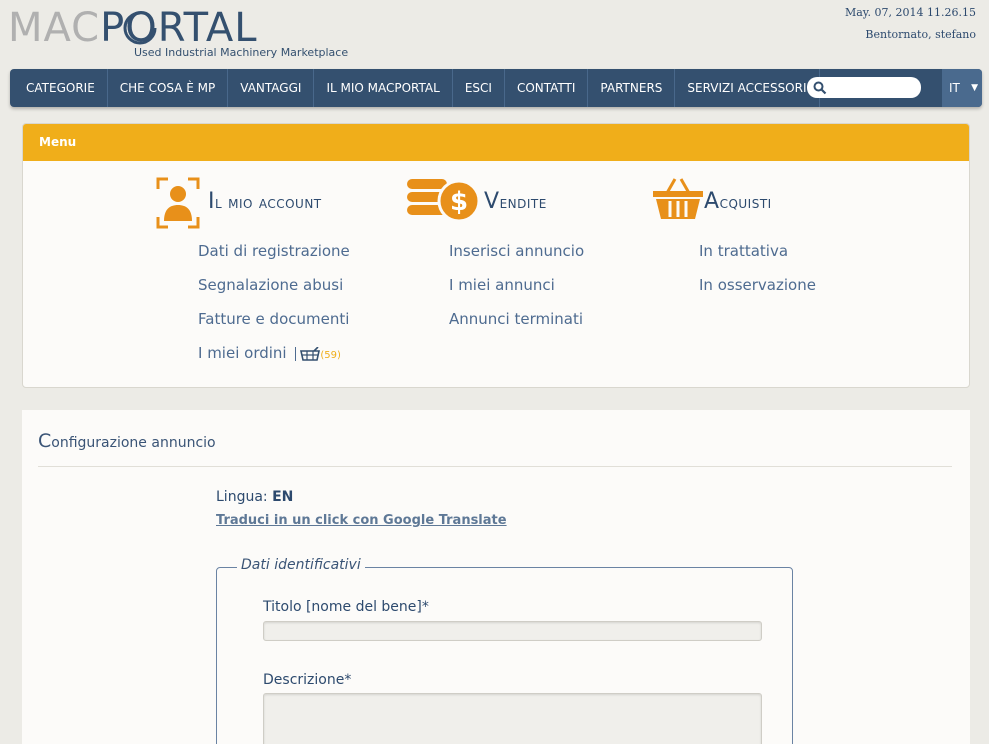 This screenshot has height=744, width=989. Describe the element at coordinates (168, 88) in the screenshot. I see `nav-che-cosa-e-mp: CHE COSA È MP` at that location.